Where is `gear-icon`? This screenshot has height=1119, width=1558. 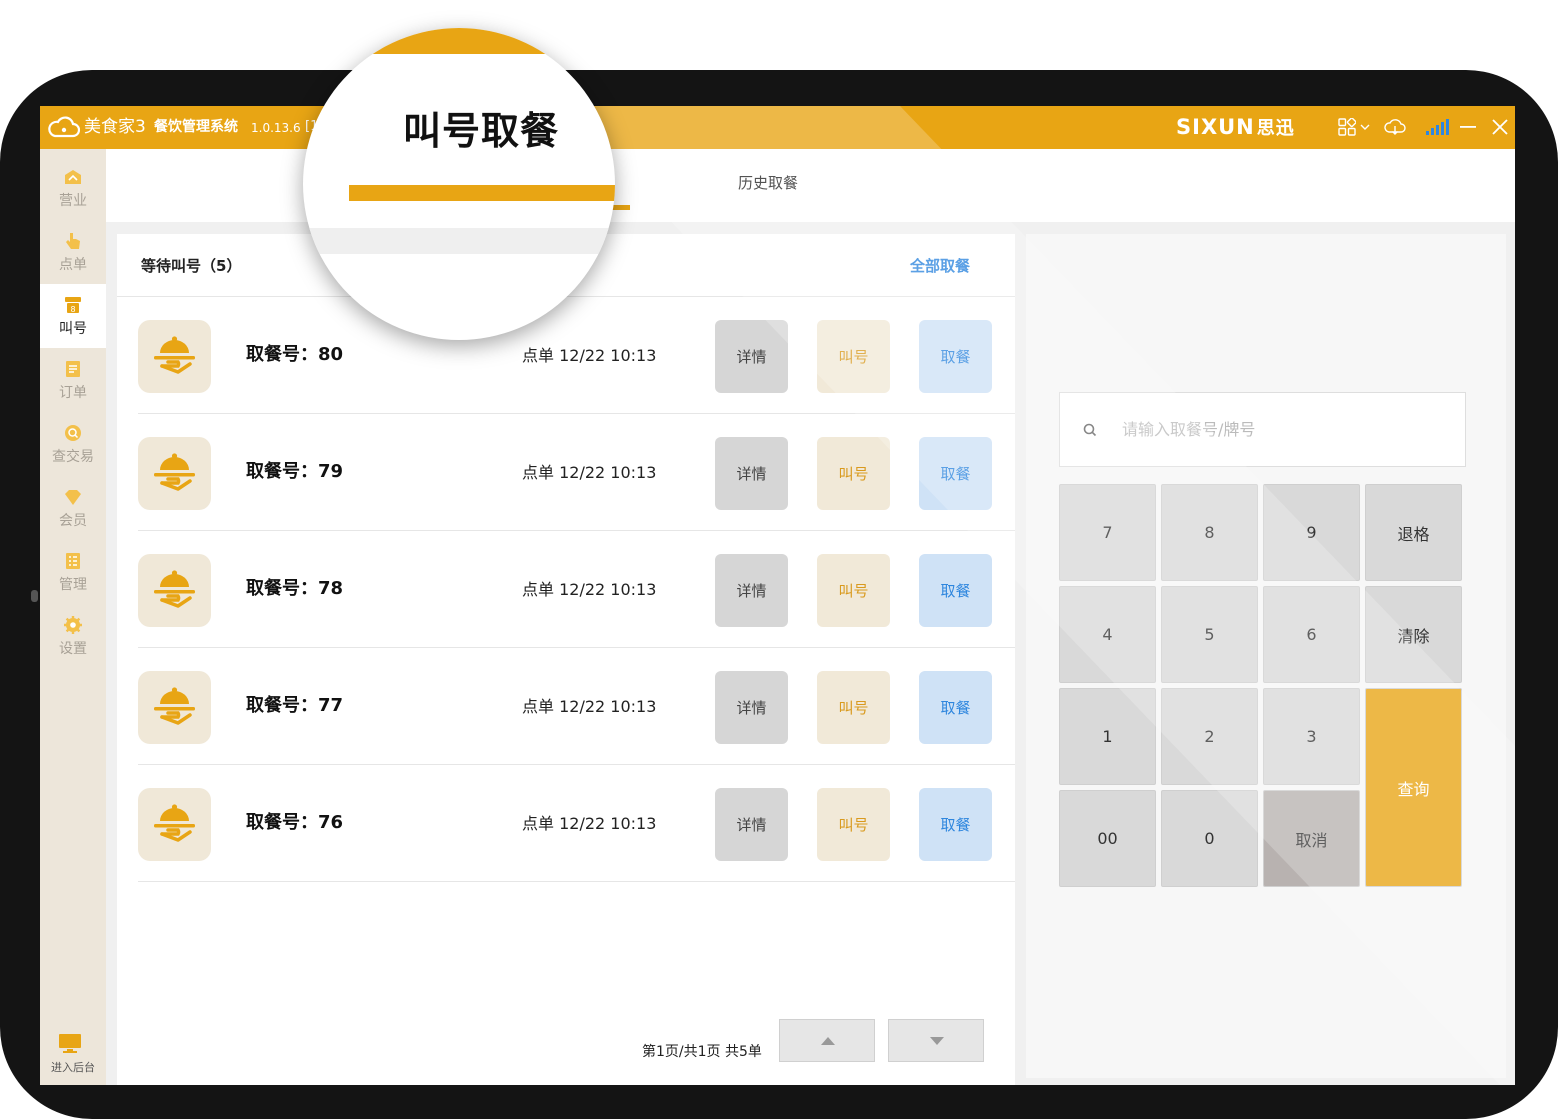 gear-icon is located at coordinates (73, 625).